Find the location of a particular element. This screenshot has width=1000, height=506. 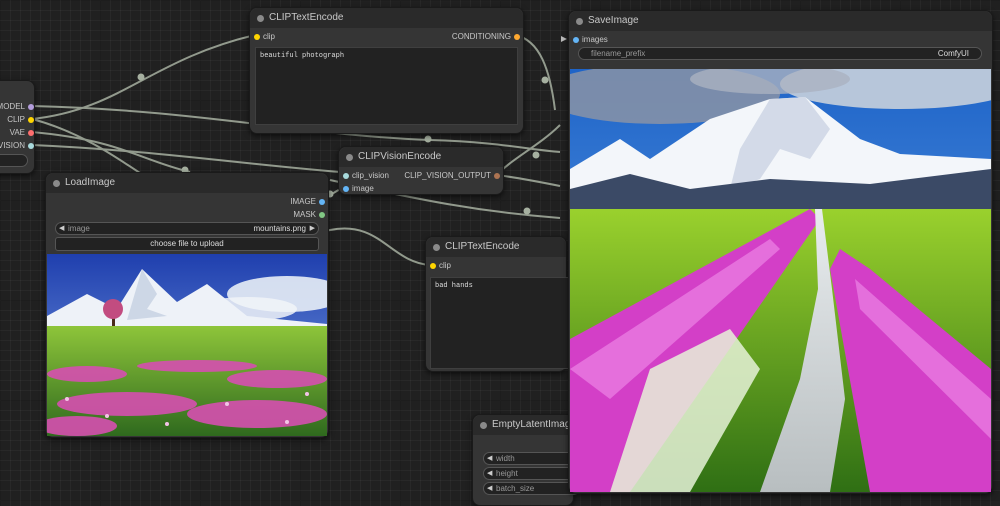

save-input-arrow is located at coordinates (564, 39).